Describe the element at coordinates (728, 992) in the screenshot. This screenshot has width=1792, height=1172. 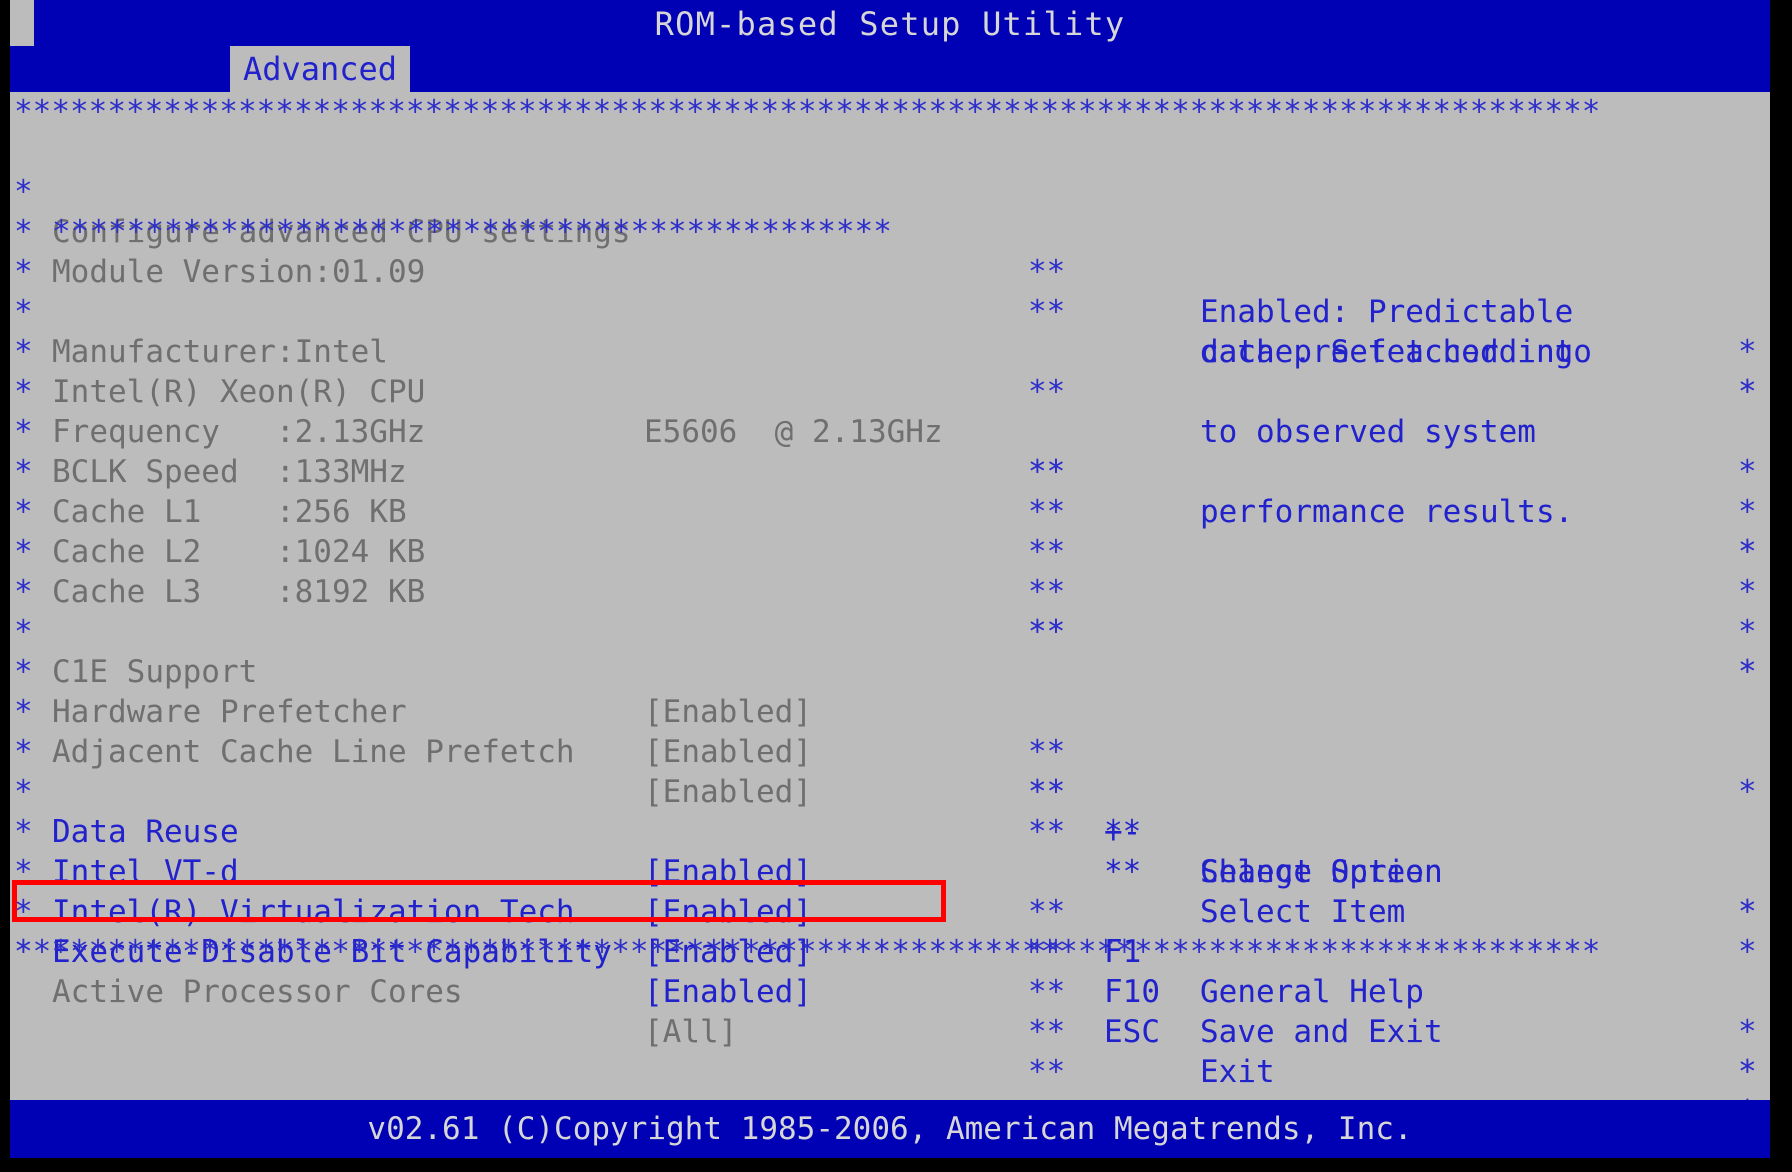
I see `setting-value: [Enabled]` at that location.